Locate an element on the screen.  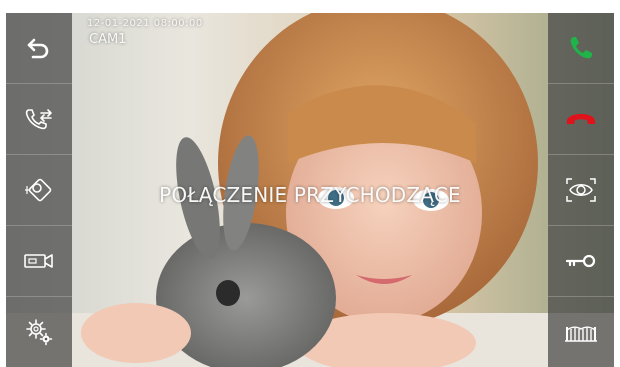
unlock-door-button is located at coordinates (581, 261).